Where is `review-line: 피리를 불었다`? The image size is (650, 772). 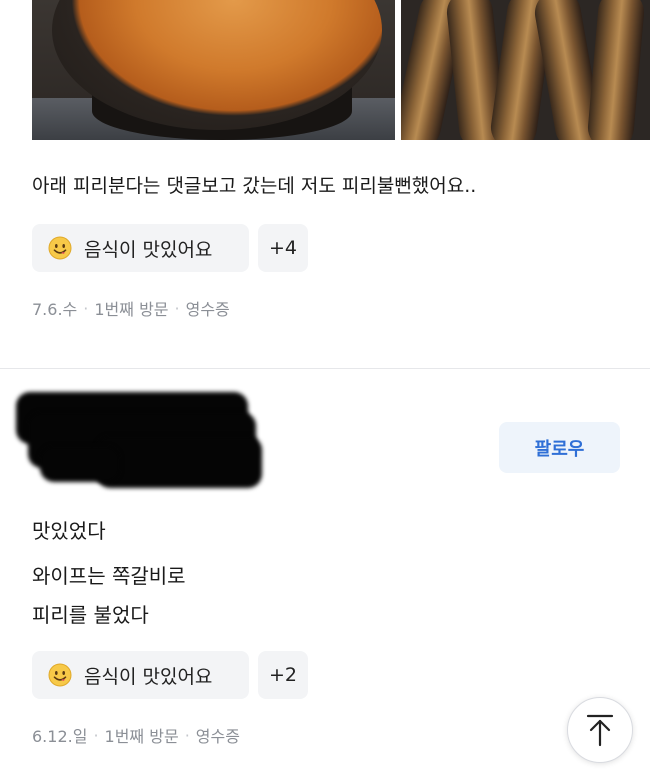
review-line: 피리를 불었다 is located at coordinates (90, 615).